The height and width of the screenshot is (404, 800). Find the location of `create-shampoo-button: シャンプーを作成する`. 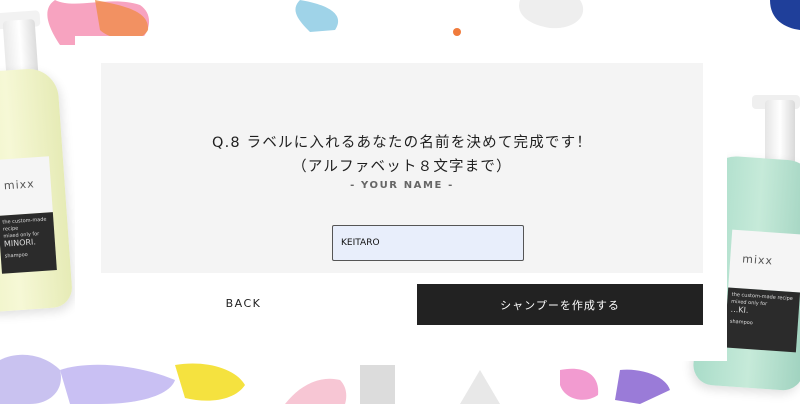

create-shampoo-button: シャンプーを作成する is located at coordinates (560, 304).